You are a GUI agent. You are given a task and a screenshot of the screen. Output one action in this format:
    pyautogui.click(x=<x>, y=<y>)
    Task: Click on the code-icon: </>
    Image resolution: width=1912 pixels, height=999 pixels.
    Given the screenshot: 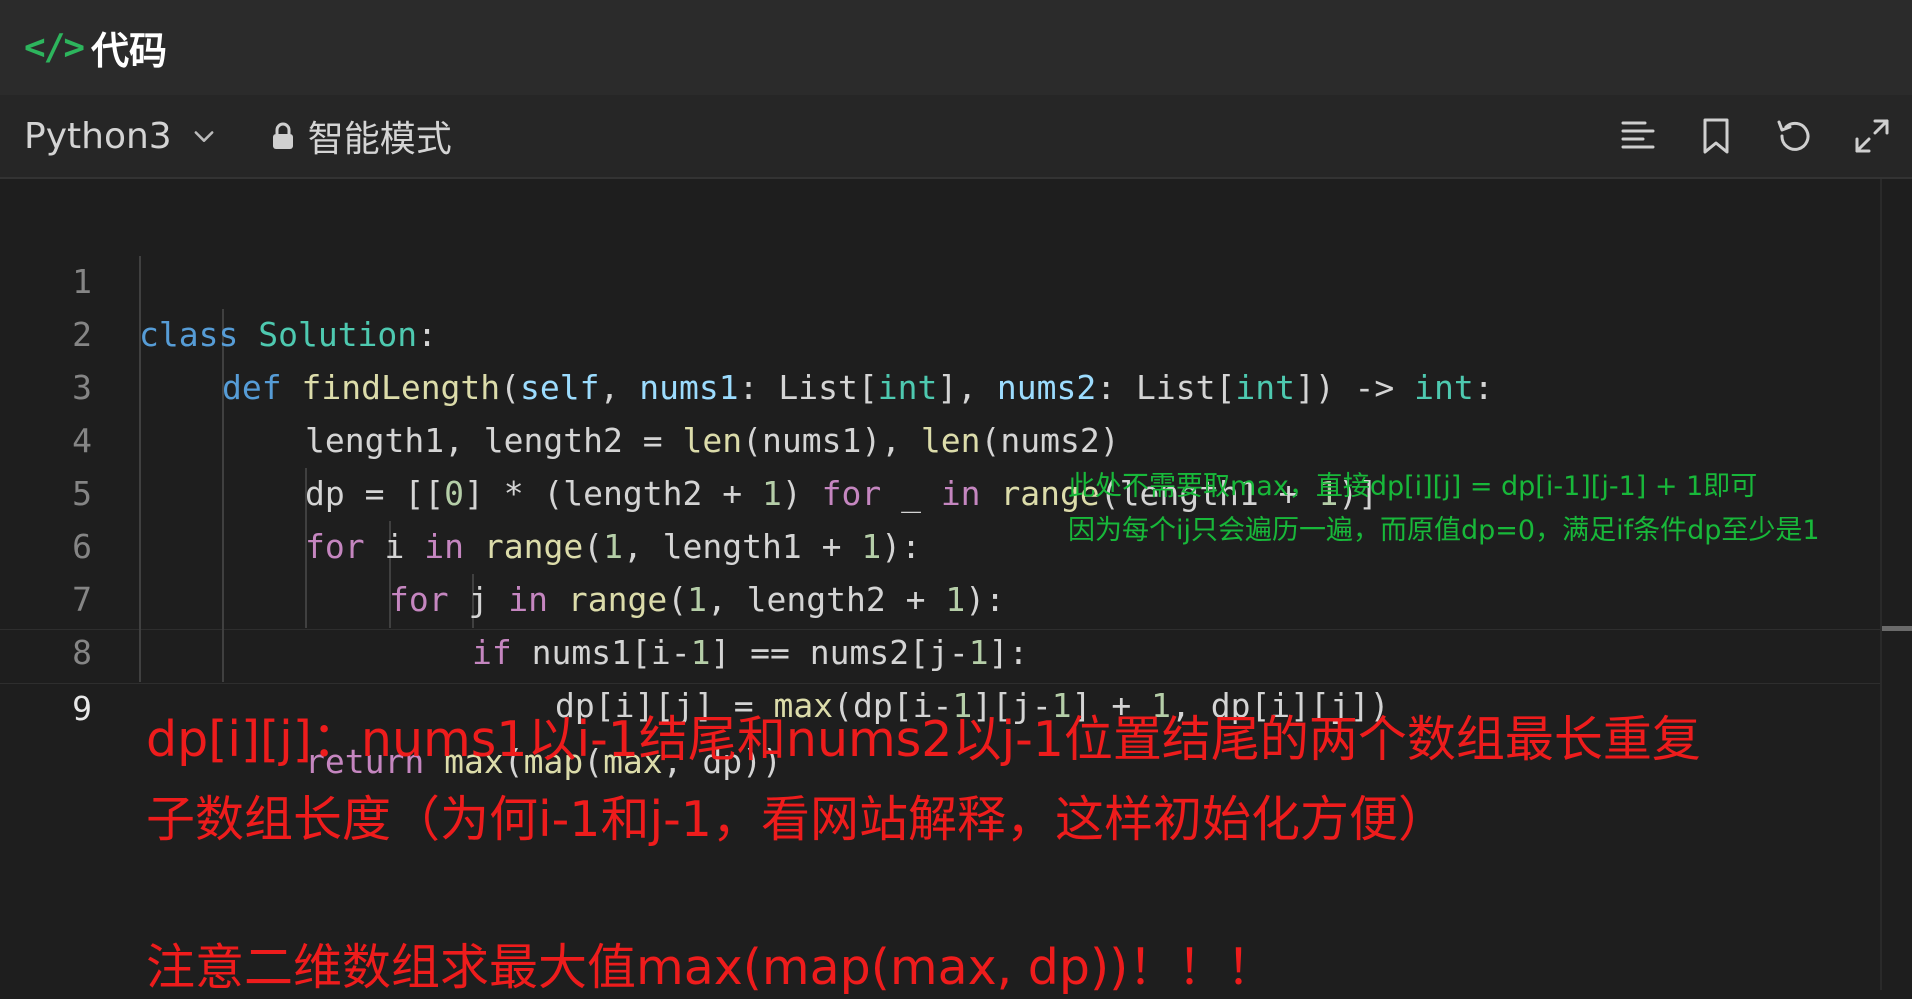 What is the action you would take?
    pyautogui.click(x=54, y=47)
    